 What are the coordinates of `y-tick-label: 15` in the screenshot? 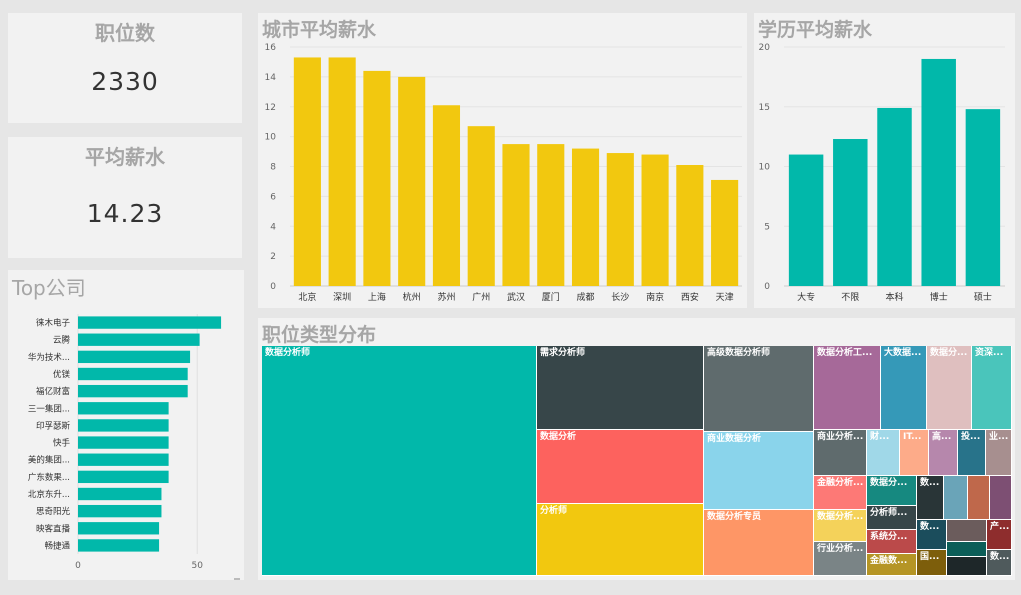 It's located at (764, 108).